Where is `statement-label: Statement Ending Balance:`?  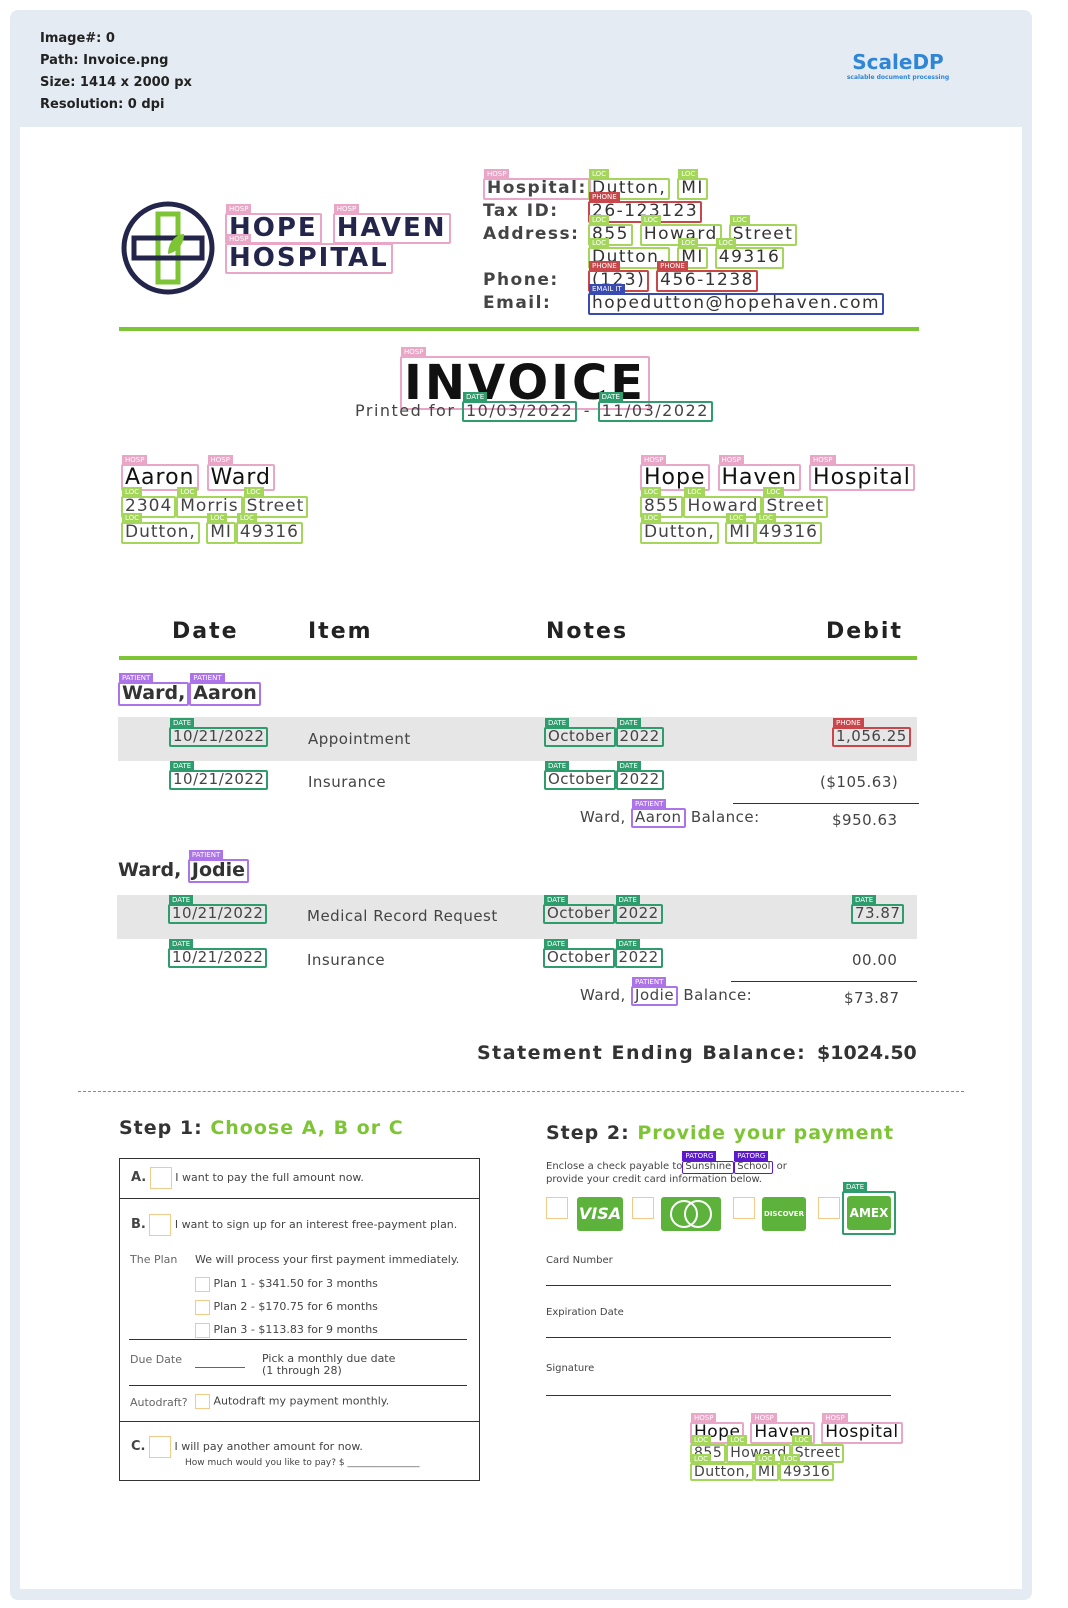 statement-label: Statement Ending Balance: is located at coordinates (642, 1053).